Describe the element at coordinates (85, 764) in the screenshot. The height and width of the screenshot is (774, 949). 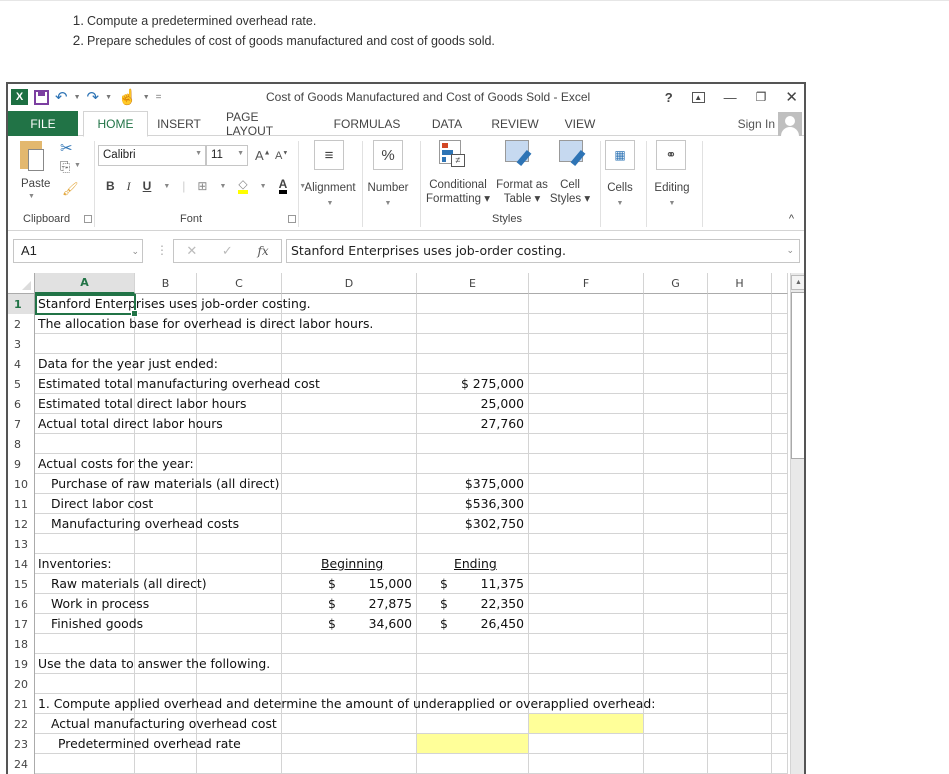
I see `cell-a24` at that location.